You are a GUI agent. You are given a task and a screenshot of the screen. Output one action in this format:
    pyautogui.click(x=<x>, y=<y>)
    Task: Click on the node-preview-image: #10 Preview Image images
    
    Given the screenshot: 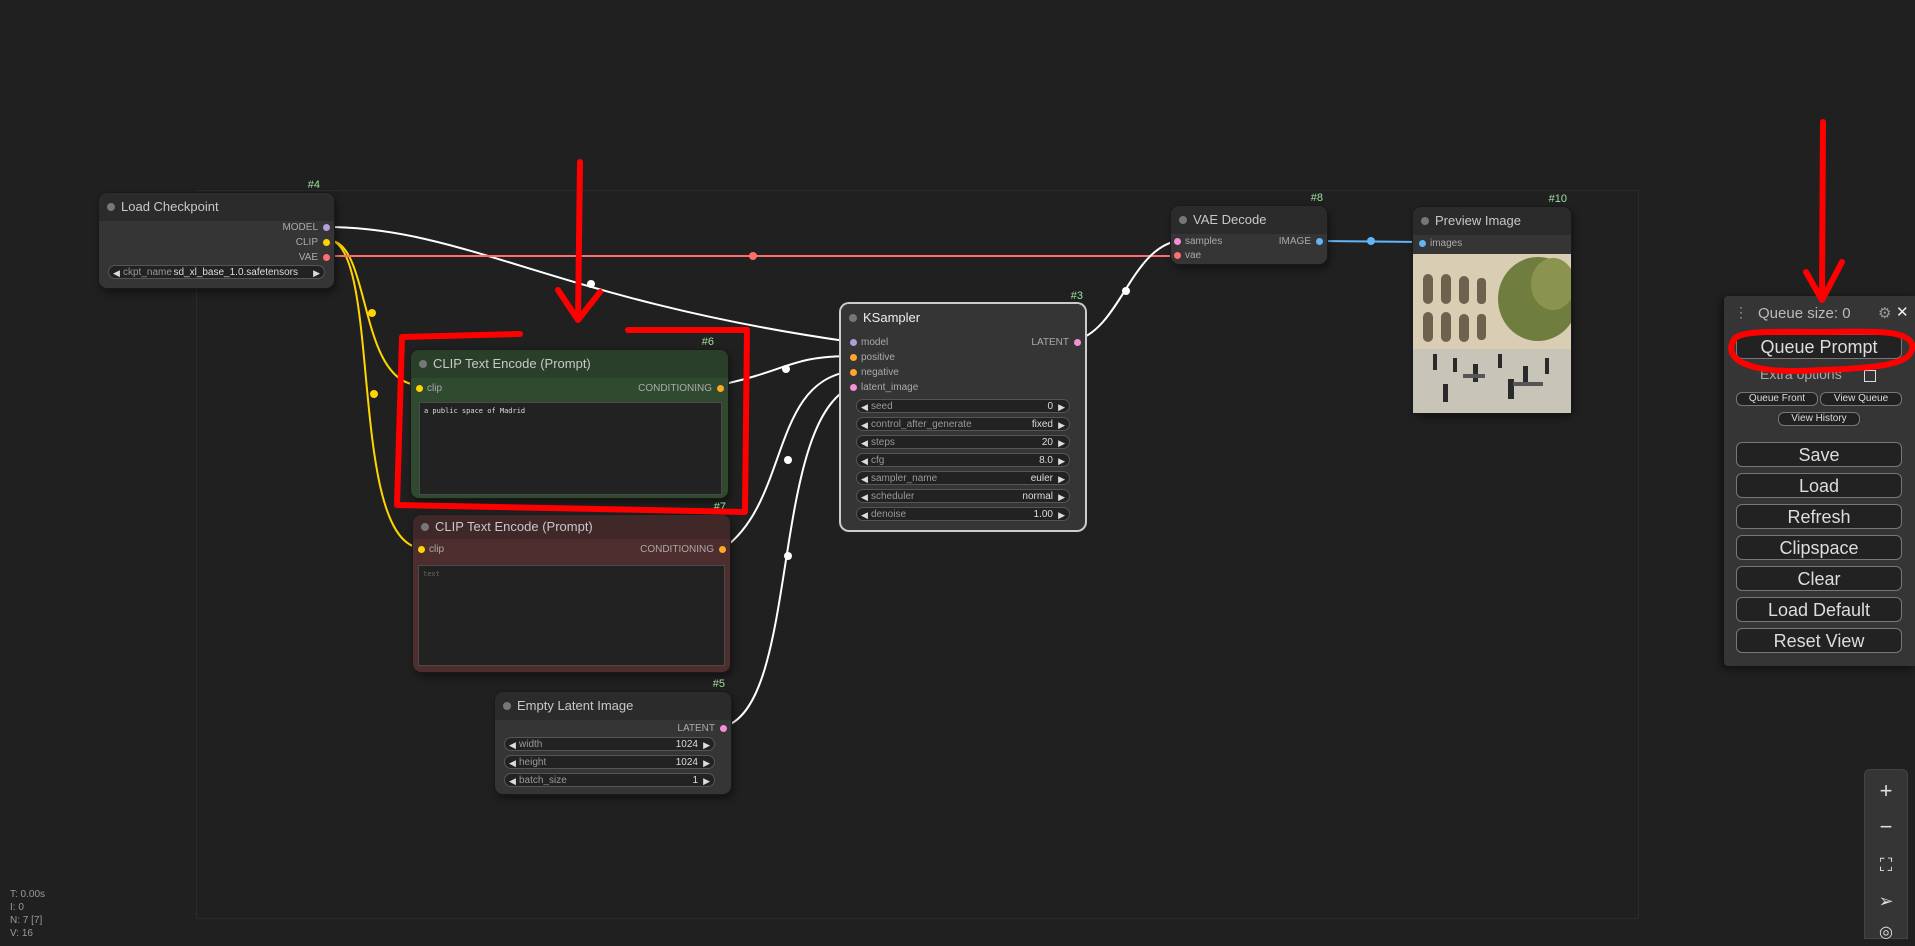 What is the action you would take?
    pyautogui.click(x=1492, y=303)
    